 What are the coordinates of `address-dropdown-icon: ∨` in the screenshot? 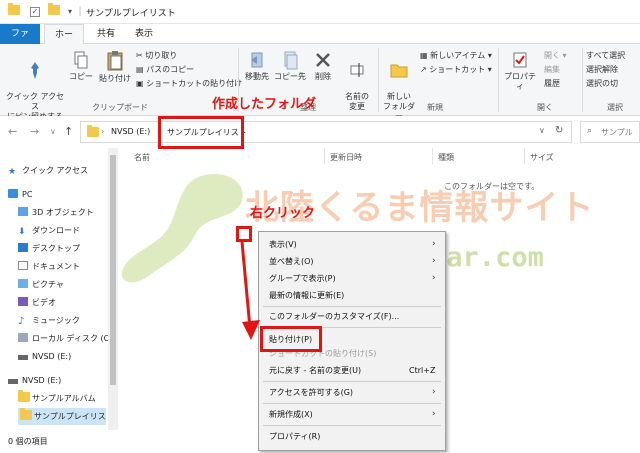 It's located at (542, 130).